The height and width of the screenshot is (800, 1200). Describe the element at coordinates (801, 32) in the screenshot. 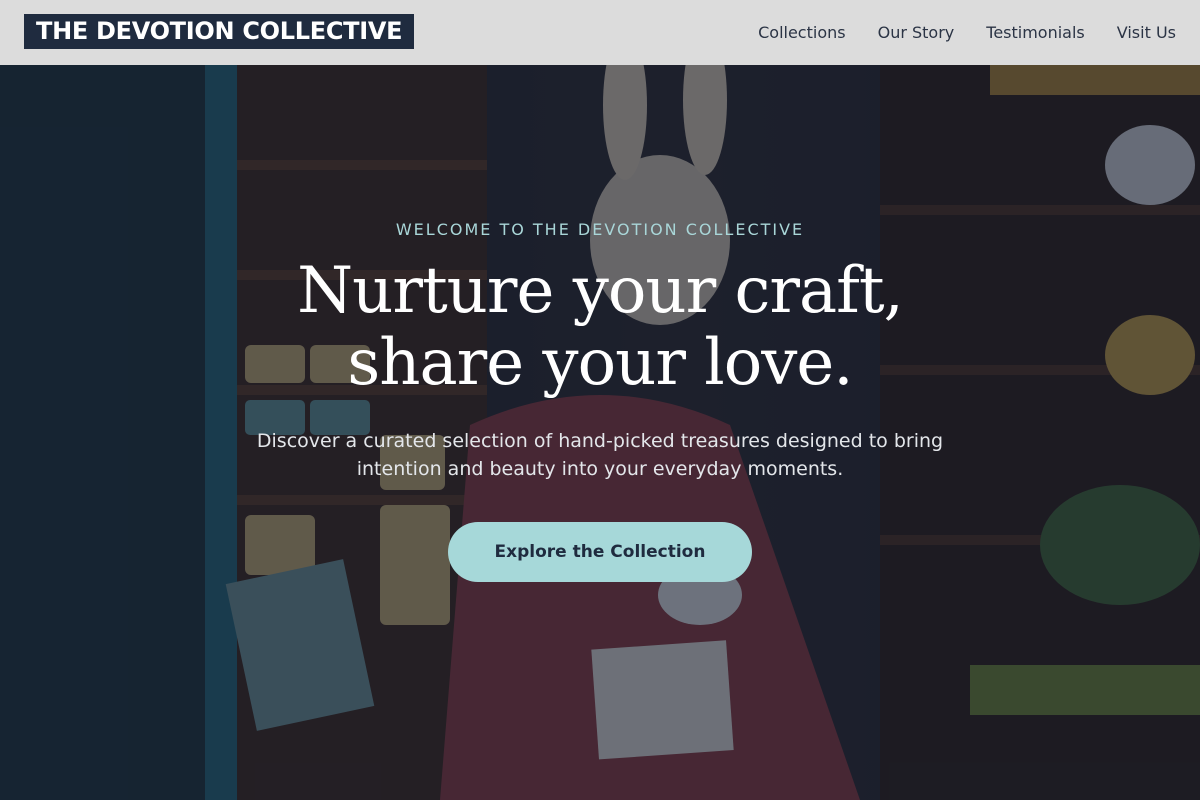

I see `nav-link-collections: Collections` at that location.